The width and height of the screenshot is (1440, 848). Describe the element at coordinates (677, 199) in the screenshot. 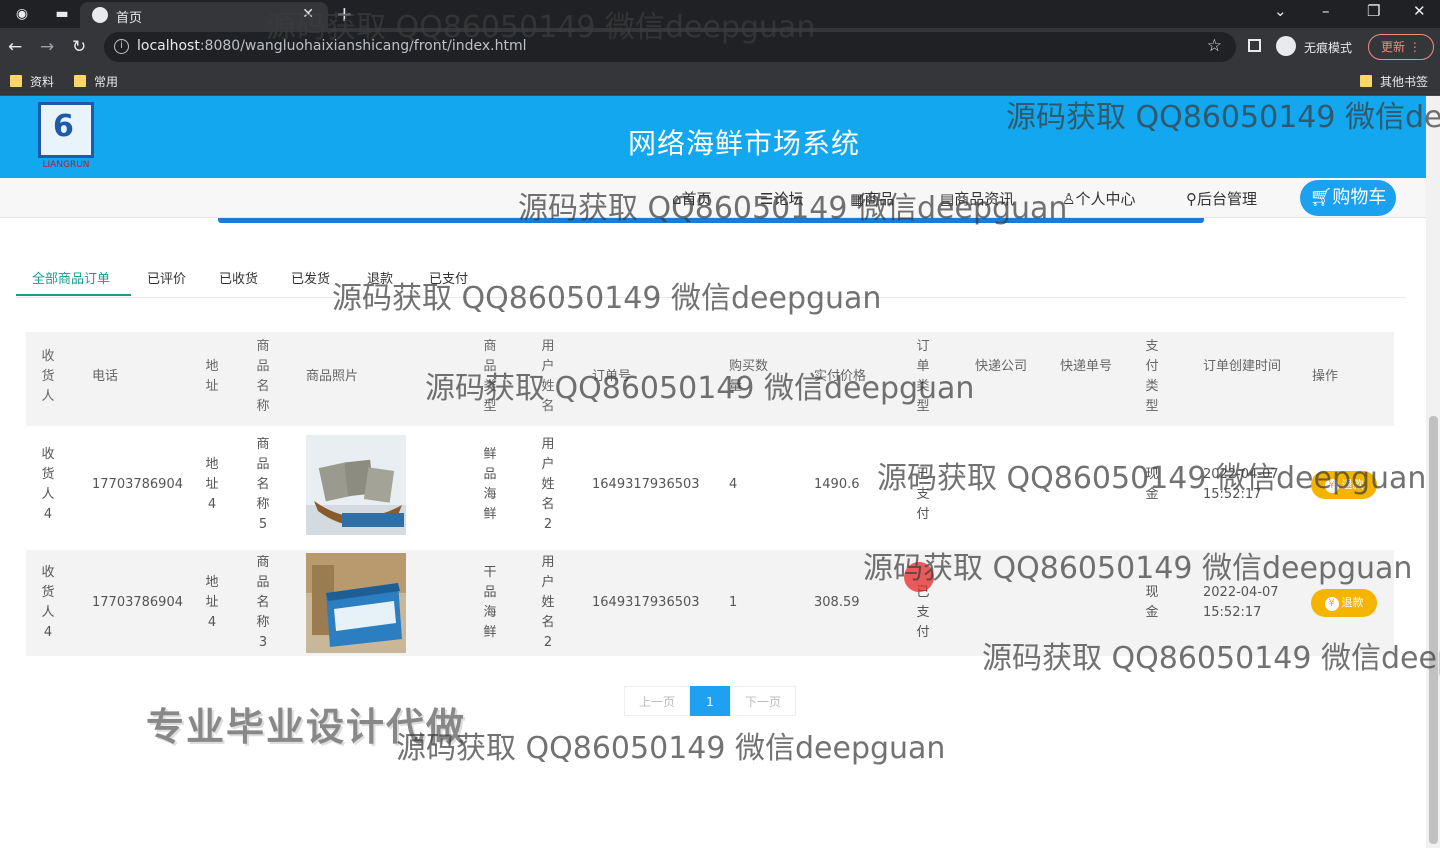

I see `home-icon: ⌂` at that location.